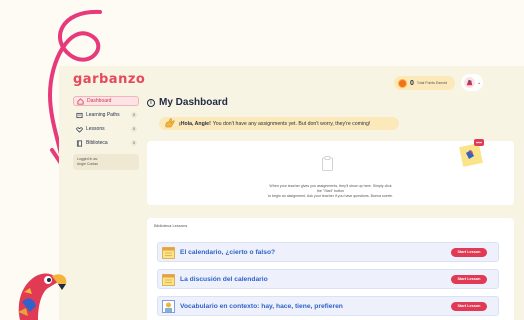 This screenshot has width=524, height=320. Describe the element at coordinates (432, 83) in the screenshot. I see `points-label: Total Points Earned` at that location.